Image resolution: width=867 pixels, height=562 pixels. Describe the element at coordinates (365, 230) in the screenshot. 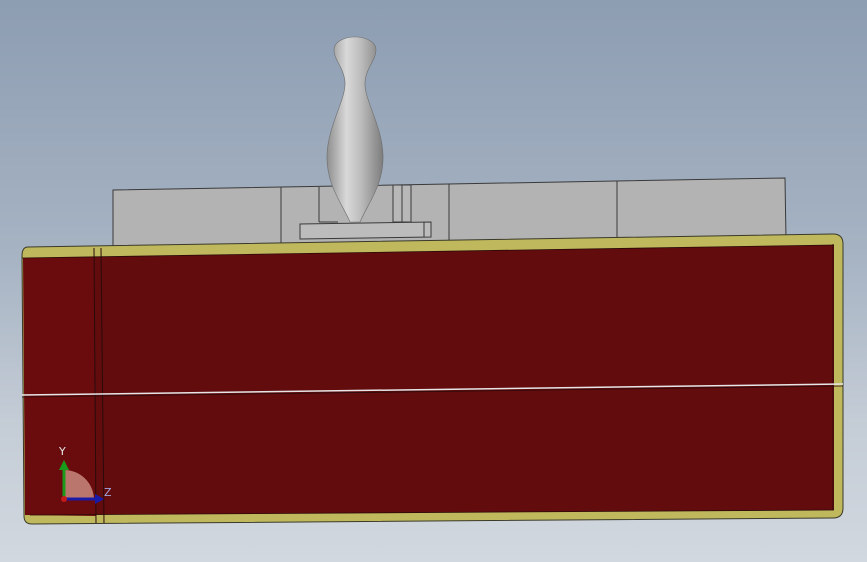

I see `base-plate` at that location.